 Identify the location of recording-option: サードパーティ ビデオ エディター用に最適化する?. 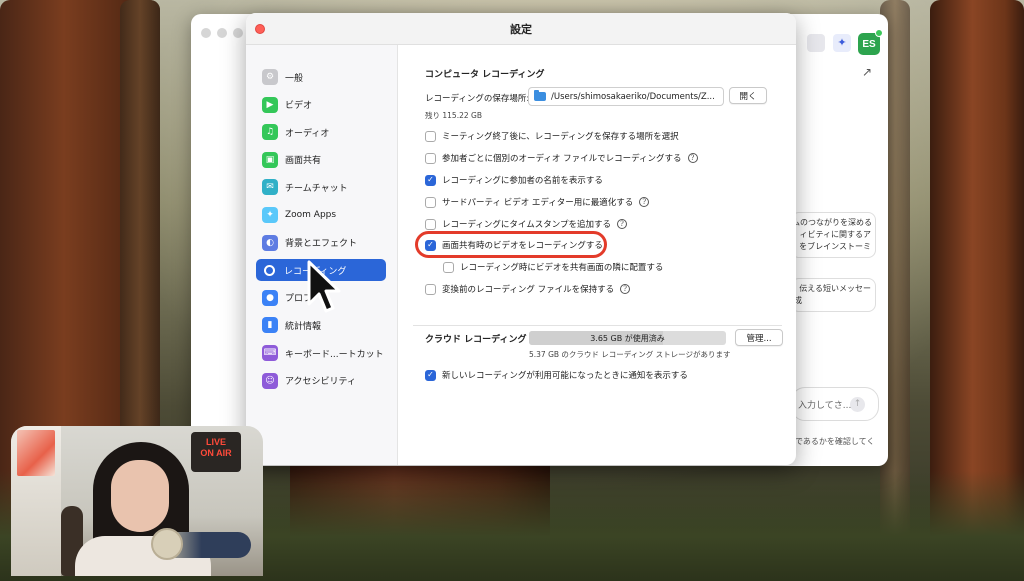
(537, 202).